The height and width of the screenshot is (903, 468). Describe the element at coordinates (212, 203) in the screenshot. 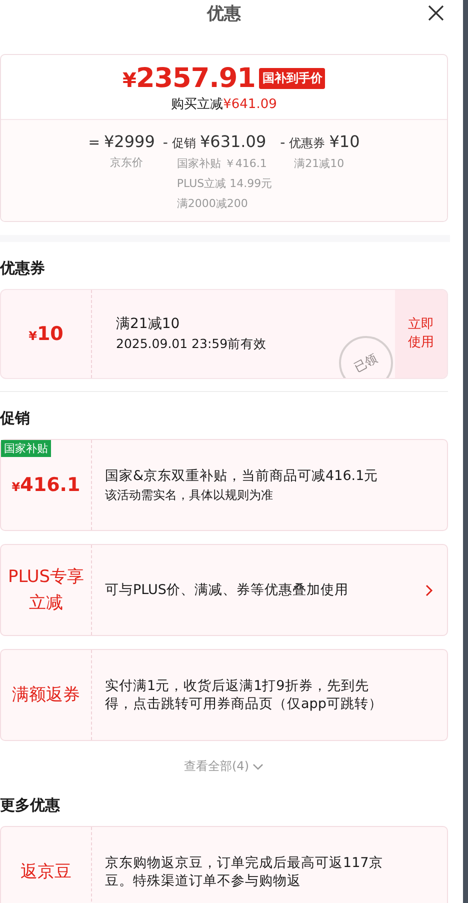

I see `breakdown-note: 满2000减200` at that location.